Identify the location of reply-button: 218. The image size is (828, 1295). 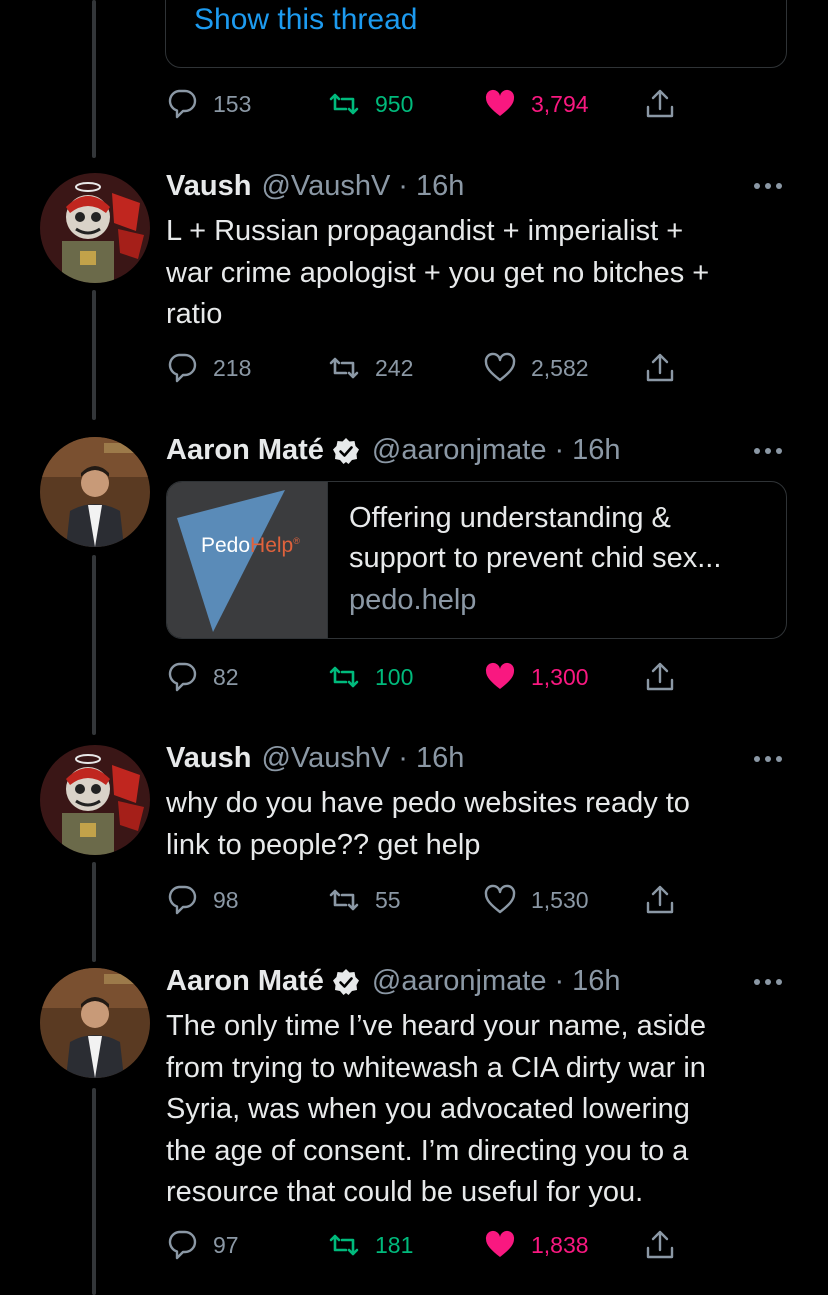
(208, 368).